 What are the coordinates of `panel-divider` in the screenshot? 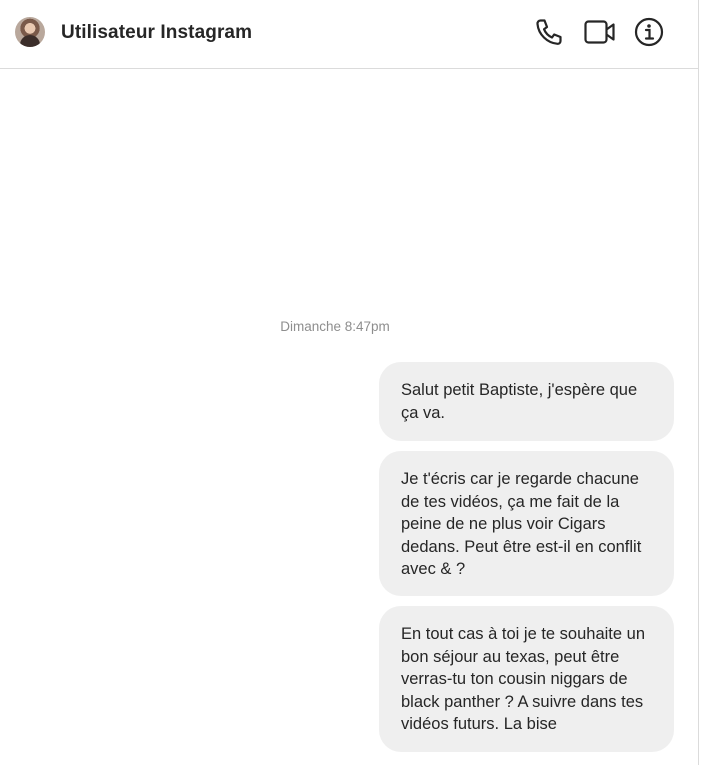 It's located at (698, 382).